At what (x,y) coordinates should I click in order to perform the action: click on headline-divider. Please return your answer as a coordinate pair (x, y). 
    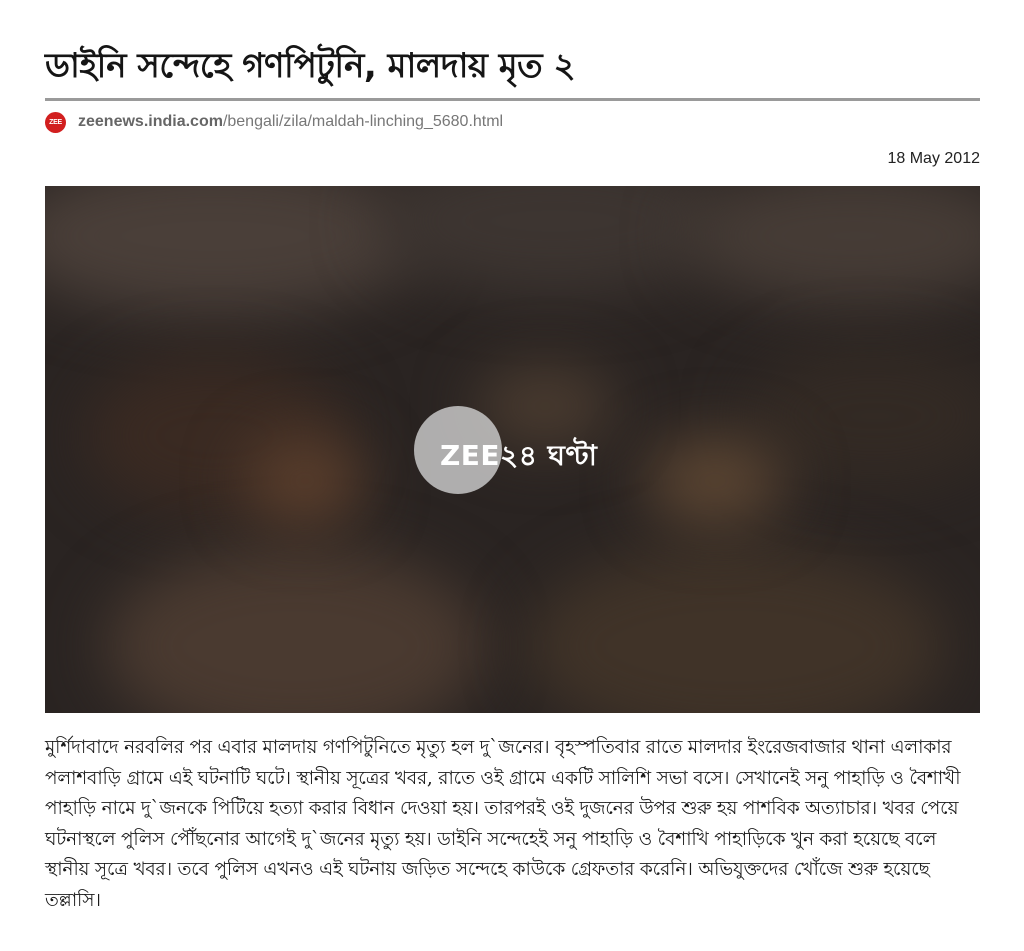
    Looking at the image, I should click on (512, 99).